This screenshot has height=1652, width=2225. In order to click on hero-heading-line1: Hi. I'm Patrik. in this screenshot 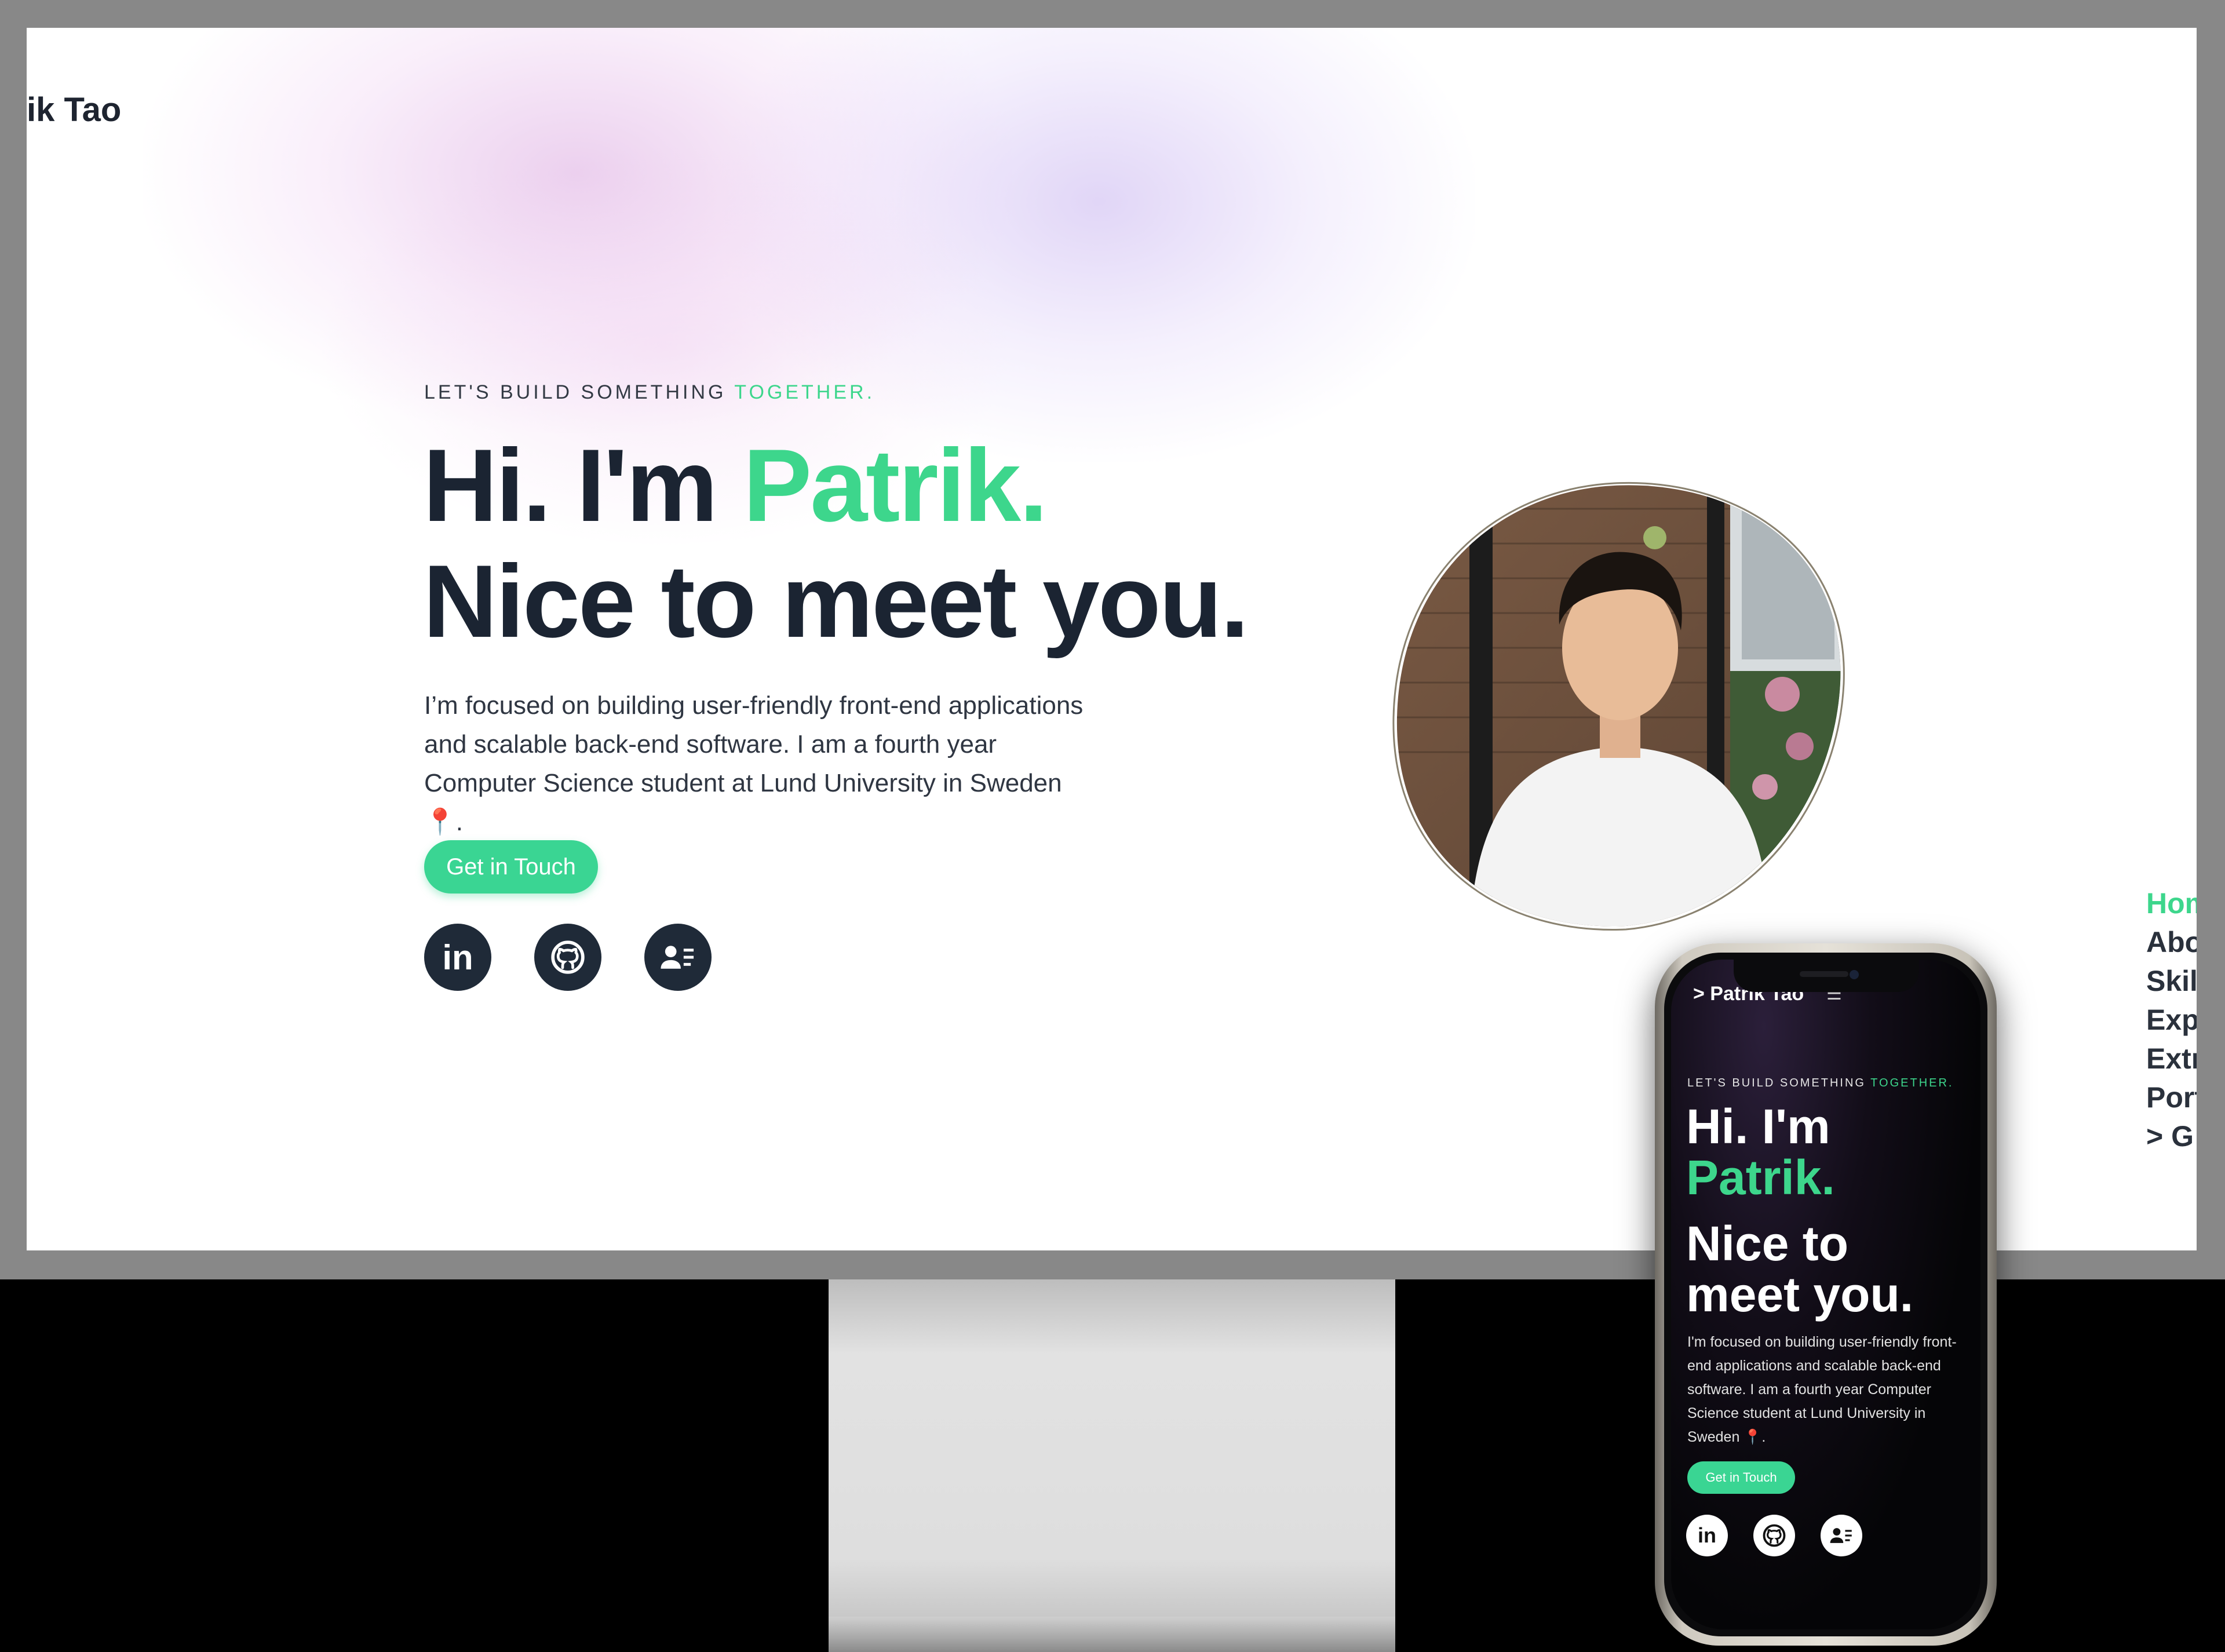, I will do `click(735, 486)`.